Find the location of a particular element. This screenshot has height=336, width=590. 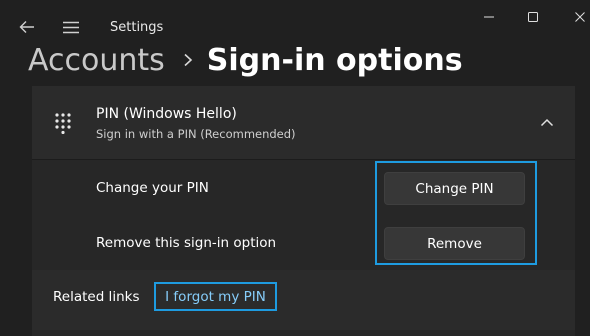

maximize-icon is located at coordinates (533, 17).